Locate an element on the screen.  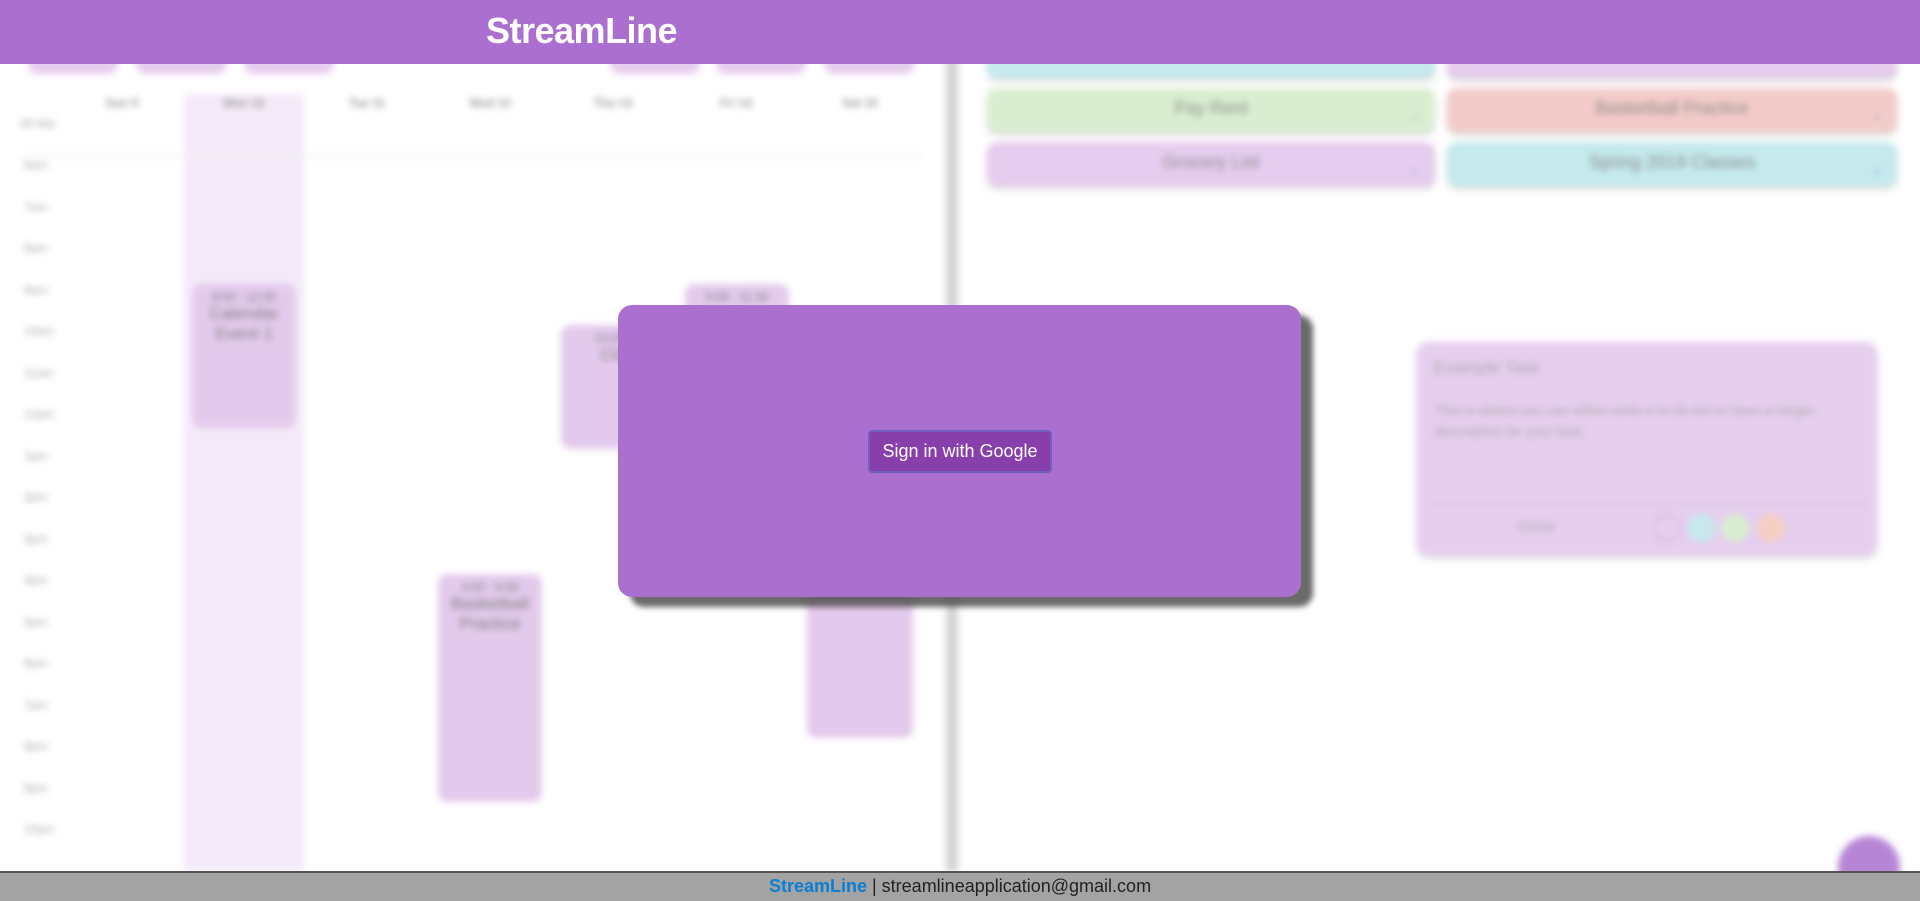
app-title: StreamLine is located at coordinates (582, 30).